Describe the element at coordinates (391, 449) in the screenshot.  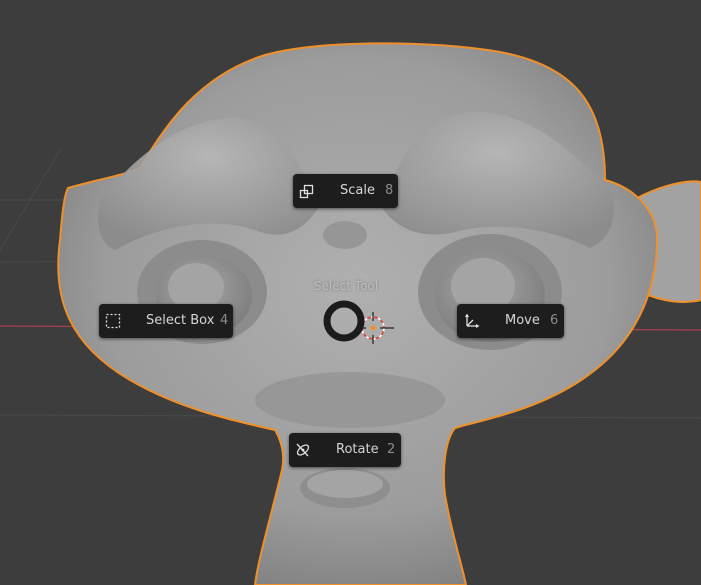
I see `pie-item-rotate-shortcut: 2` at that location.